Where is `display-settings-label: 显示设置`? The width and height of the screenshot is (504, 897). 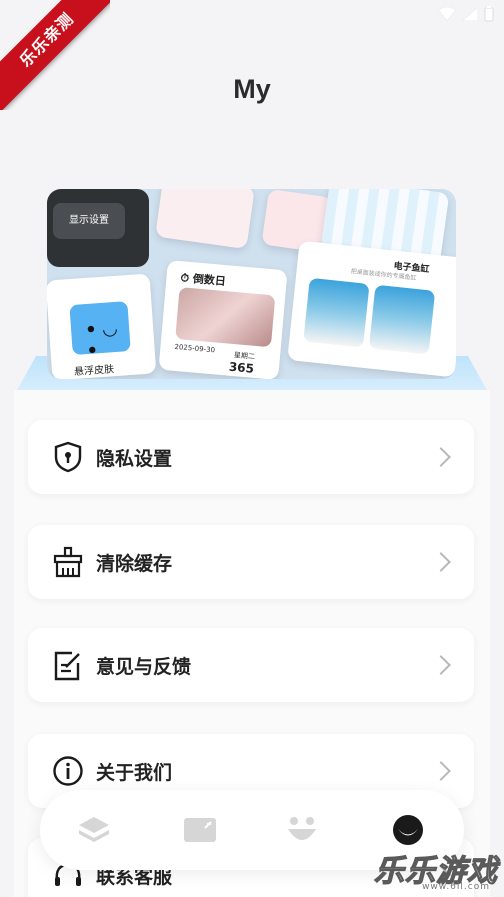 display-settings-label: 显示设置 is located at coordinates (89, 221).